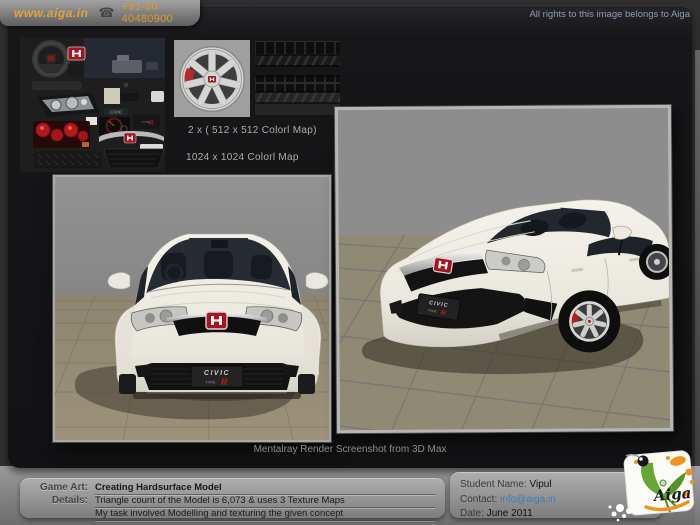 The image size is (700, 525). Describe the element at coordinates (653, 487) in the screenshot. I see `aiga-logo: Aiga` at that location.